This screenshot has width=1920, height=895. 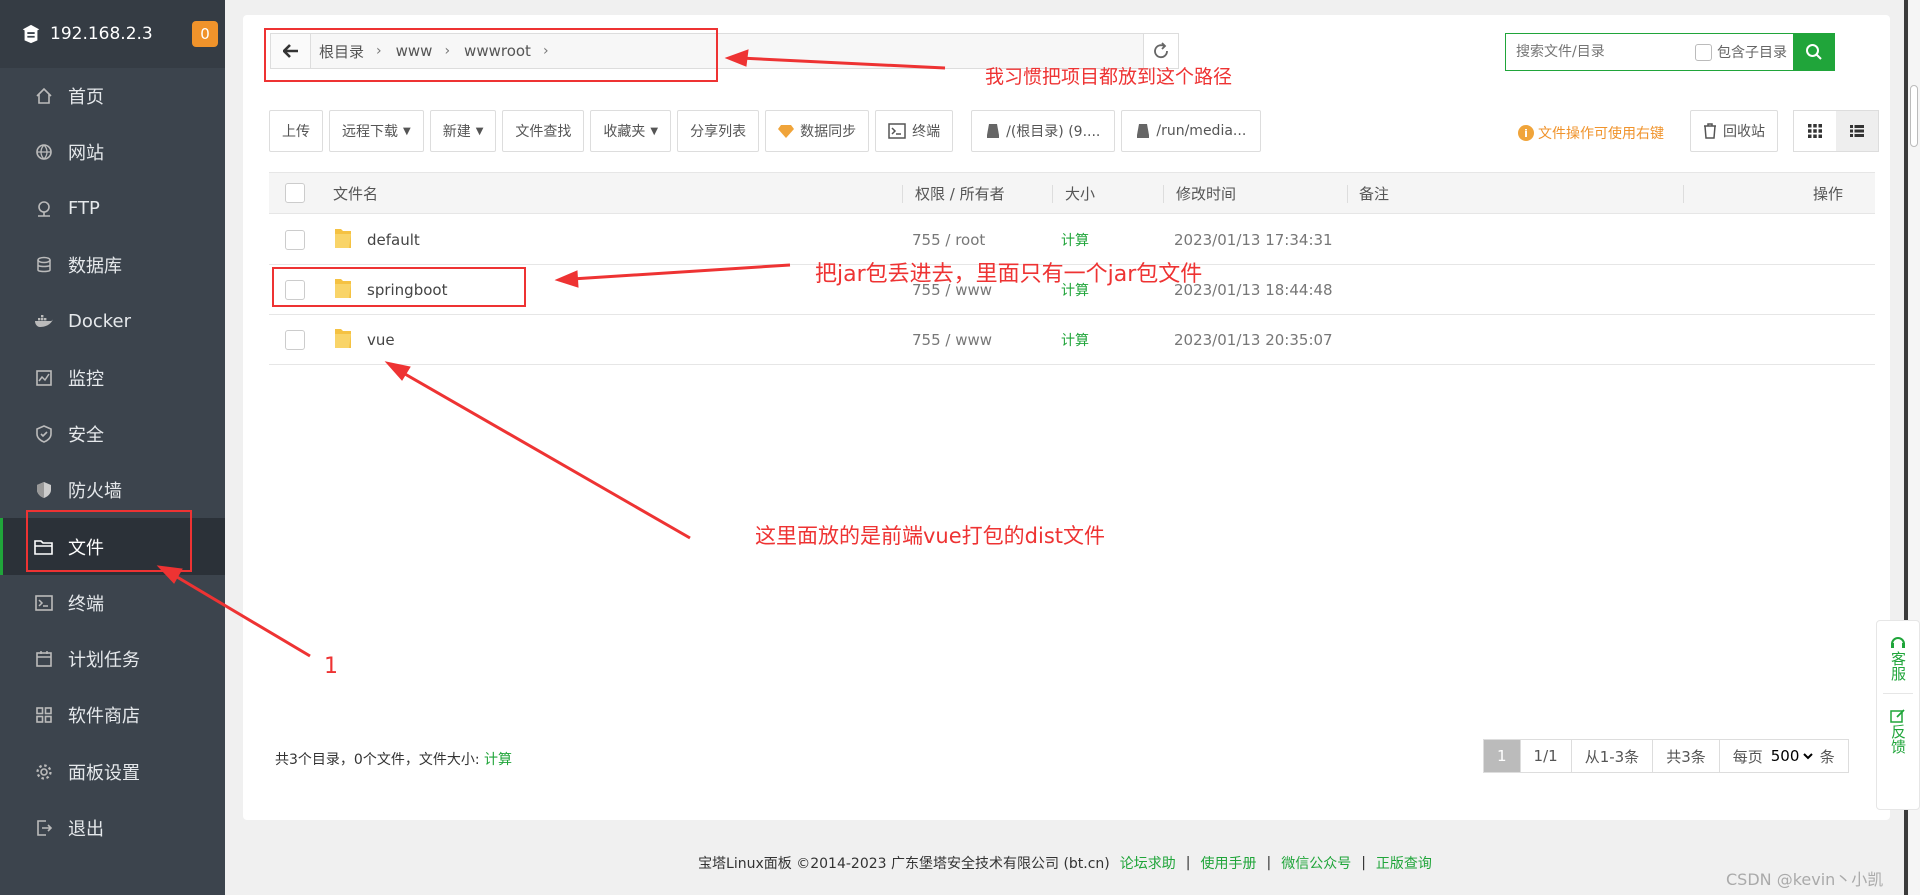 I want to click on sidebar-item-3: 数据库, so click(x=112, y=265).